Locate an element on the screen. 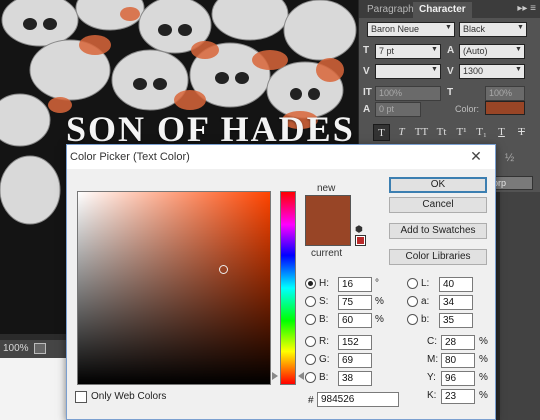 Image resolution: width=540 pixels, height=420 pixels. lab-l-radio is located at coordinates (412, 283).